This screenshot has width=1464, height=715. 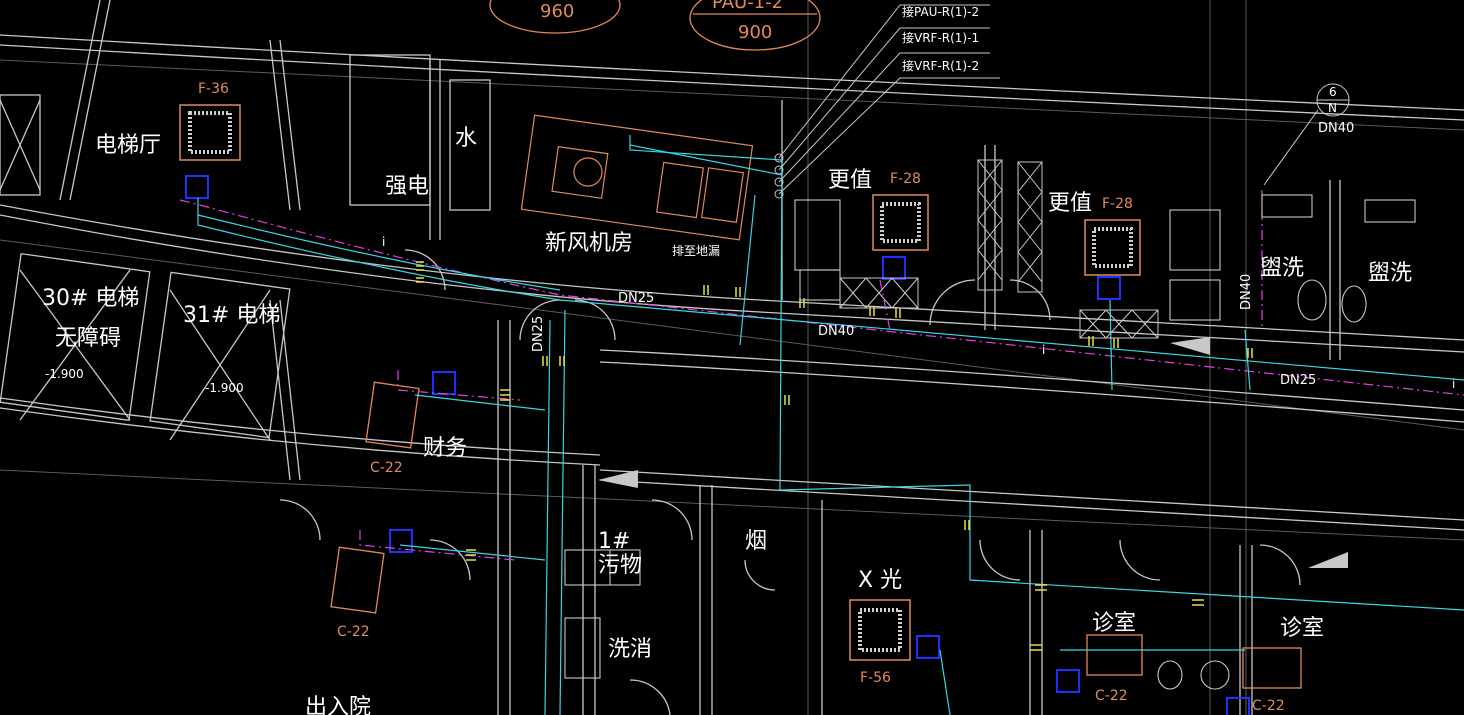 What do you see at coordinates (1298, 380) in the screenshot?
I see `pipe-dn25-c: DN25` at bounding box center [1298, 380].